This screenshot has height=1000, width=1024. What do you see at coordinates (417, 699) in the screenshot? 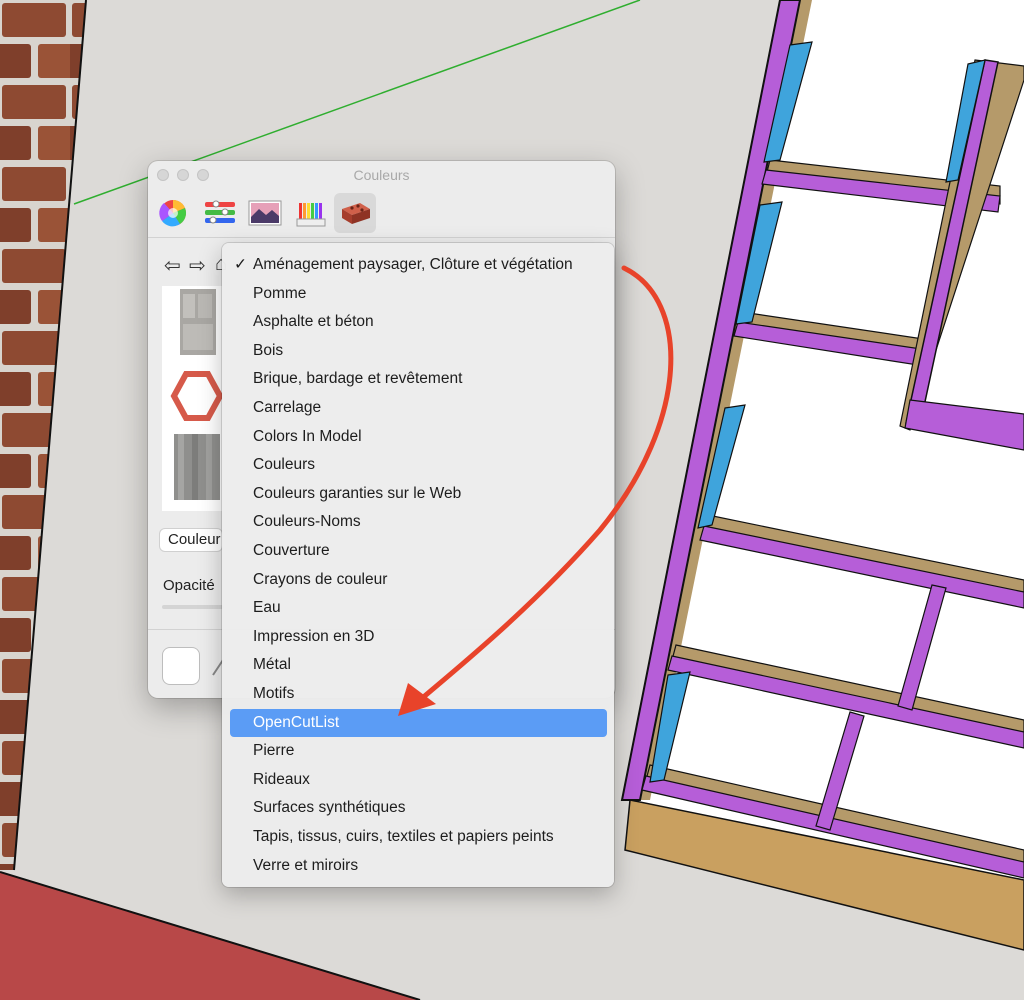
I see `arrow-head` at bounding box center [417, 699].